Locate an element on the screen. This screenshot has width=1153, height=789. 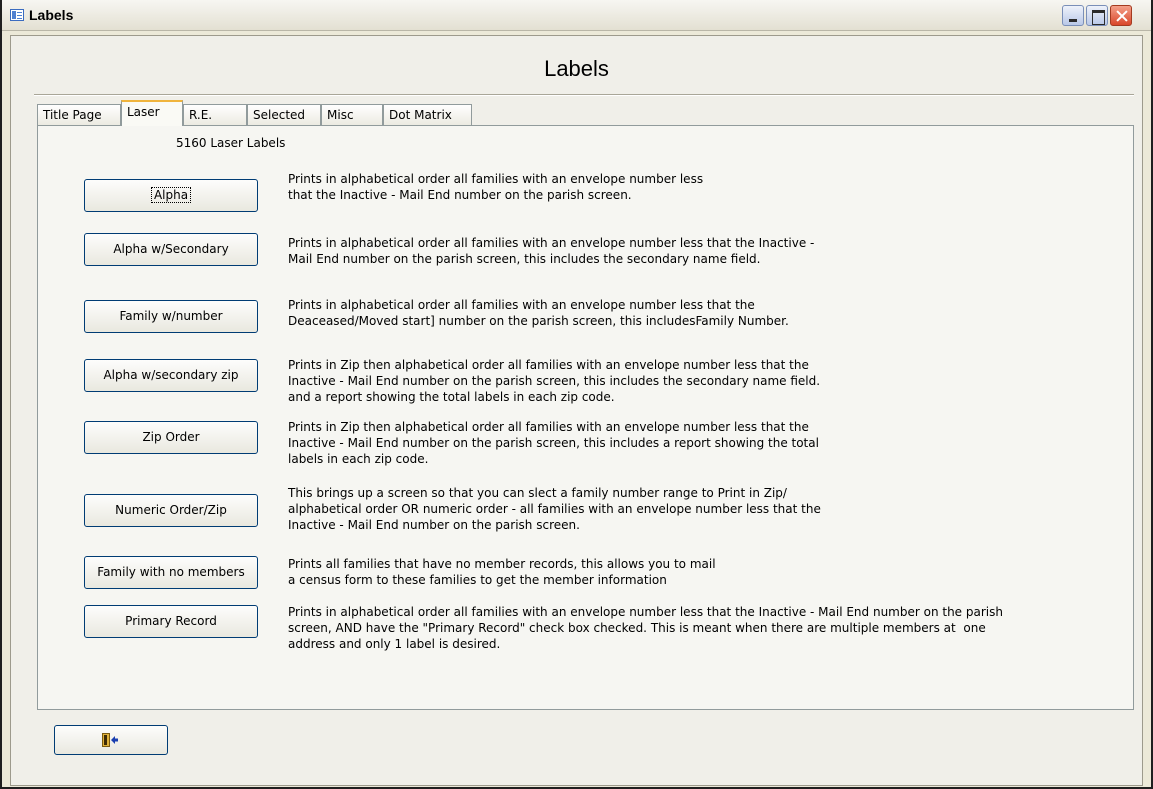
numeric-order-zip-button: Numeric Order/Zip is located at coordinates (171, 510).